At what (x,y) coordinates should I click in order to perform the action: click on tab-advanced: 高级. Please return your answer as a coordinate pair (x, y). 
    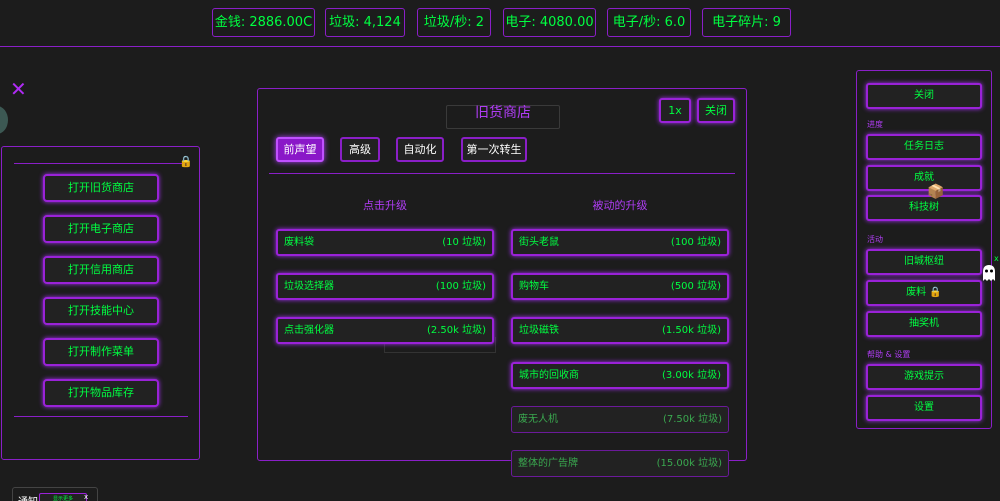
    Looking at the image, I should click on (360, 149).